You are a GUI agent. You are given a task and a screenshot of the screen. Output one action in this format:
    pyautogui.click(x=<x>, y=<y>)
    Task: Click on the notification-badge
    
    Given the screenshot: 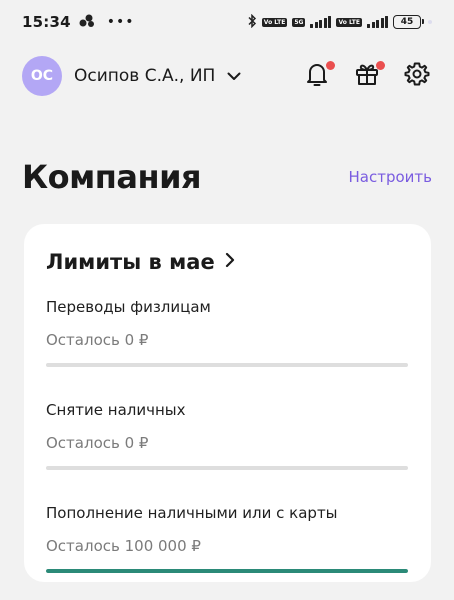 What is the action you would take?
    pyautogui.click(x=330, y=65)
    